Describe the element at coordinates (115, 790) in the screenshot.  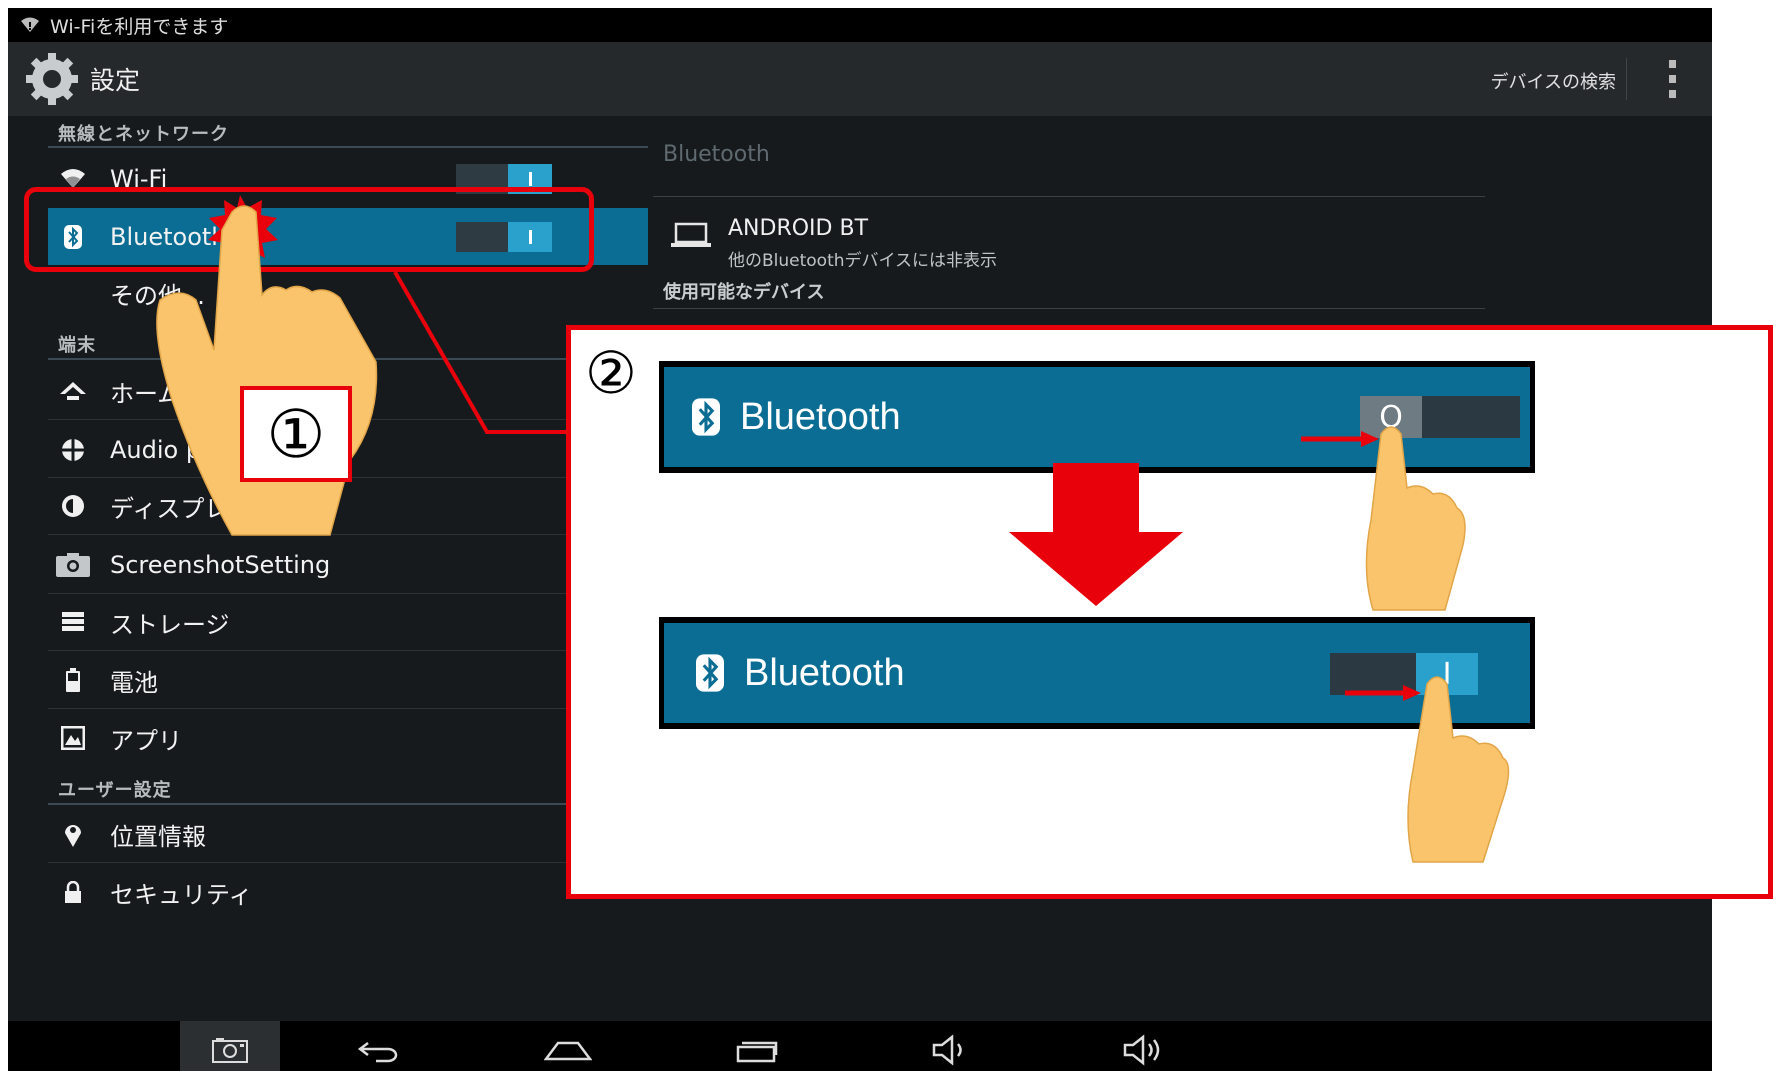
I see `section-header-user: ユーザー設定` at that location.